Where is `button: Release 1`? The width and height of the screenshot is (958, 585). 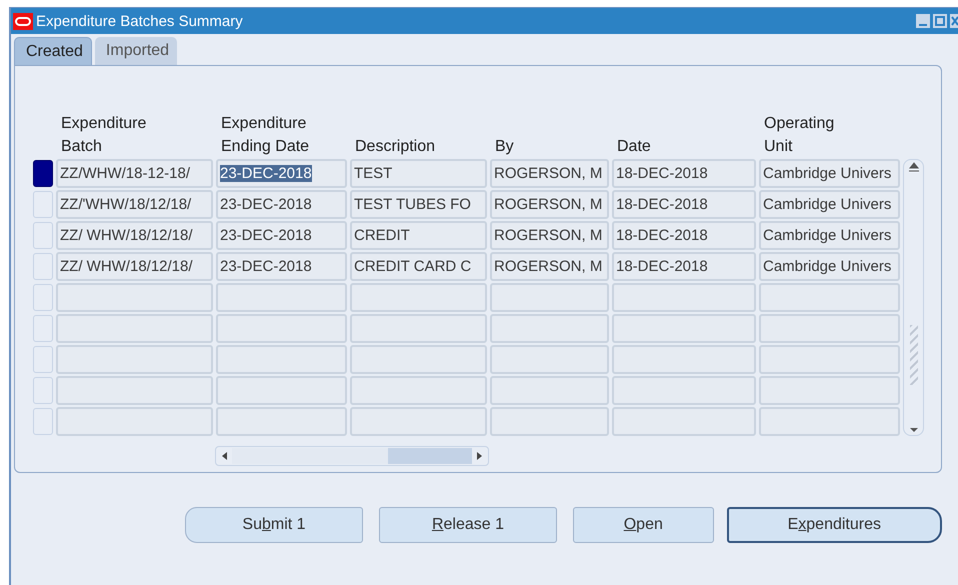
button: Release 1 is located at coordinates (467, 525).